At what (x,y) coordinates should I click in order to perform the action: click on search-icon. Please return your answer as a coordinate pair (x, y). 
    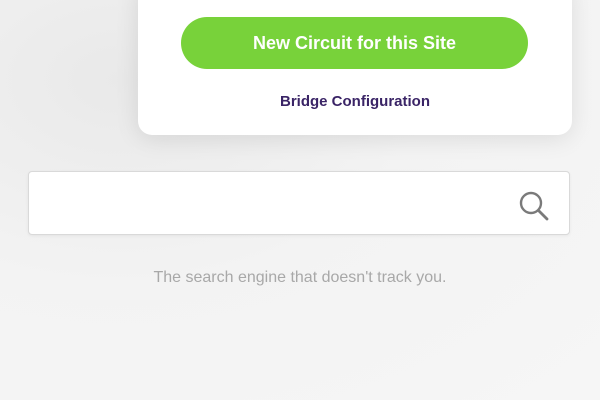
    Looking at the image, I should click on (534, 206).